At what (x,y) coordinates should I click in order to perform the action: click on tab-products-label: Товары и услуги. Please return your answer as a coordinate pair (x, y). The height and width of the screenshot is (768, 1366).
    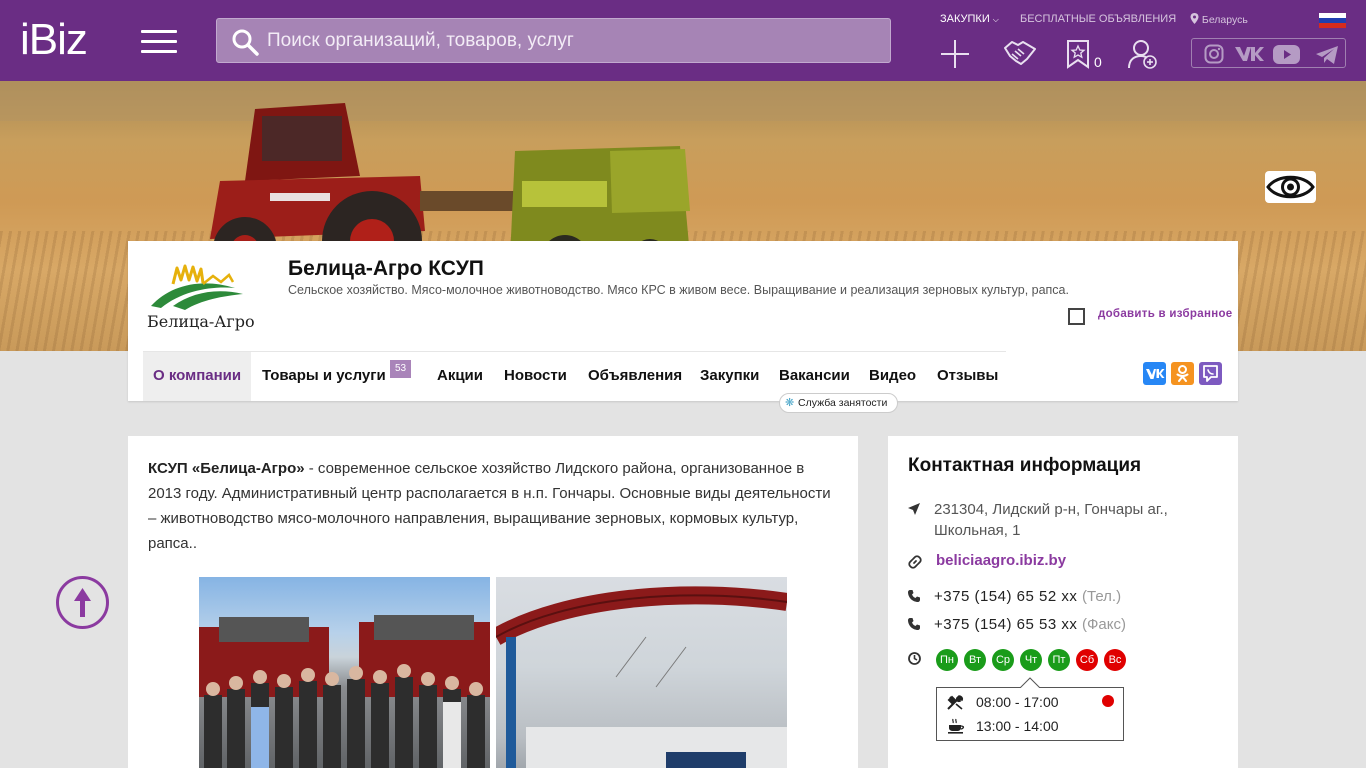
    Looking at the image, I should click on (324, 375).